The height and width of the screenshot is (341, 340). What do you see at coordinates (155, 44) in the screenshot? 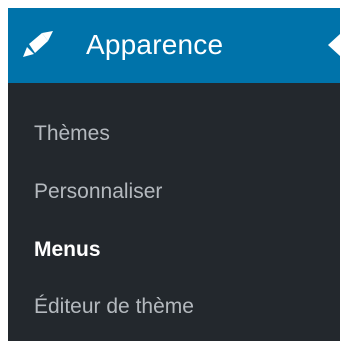
I see `menu-header-label: Apparence` at bounding box center [155, 44].